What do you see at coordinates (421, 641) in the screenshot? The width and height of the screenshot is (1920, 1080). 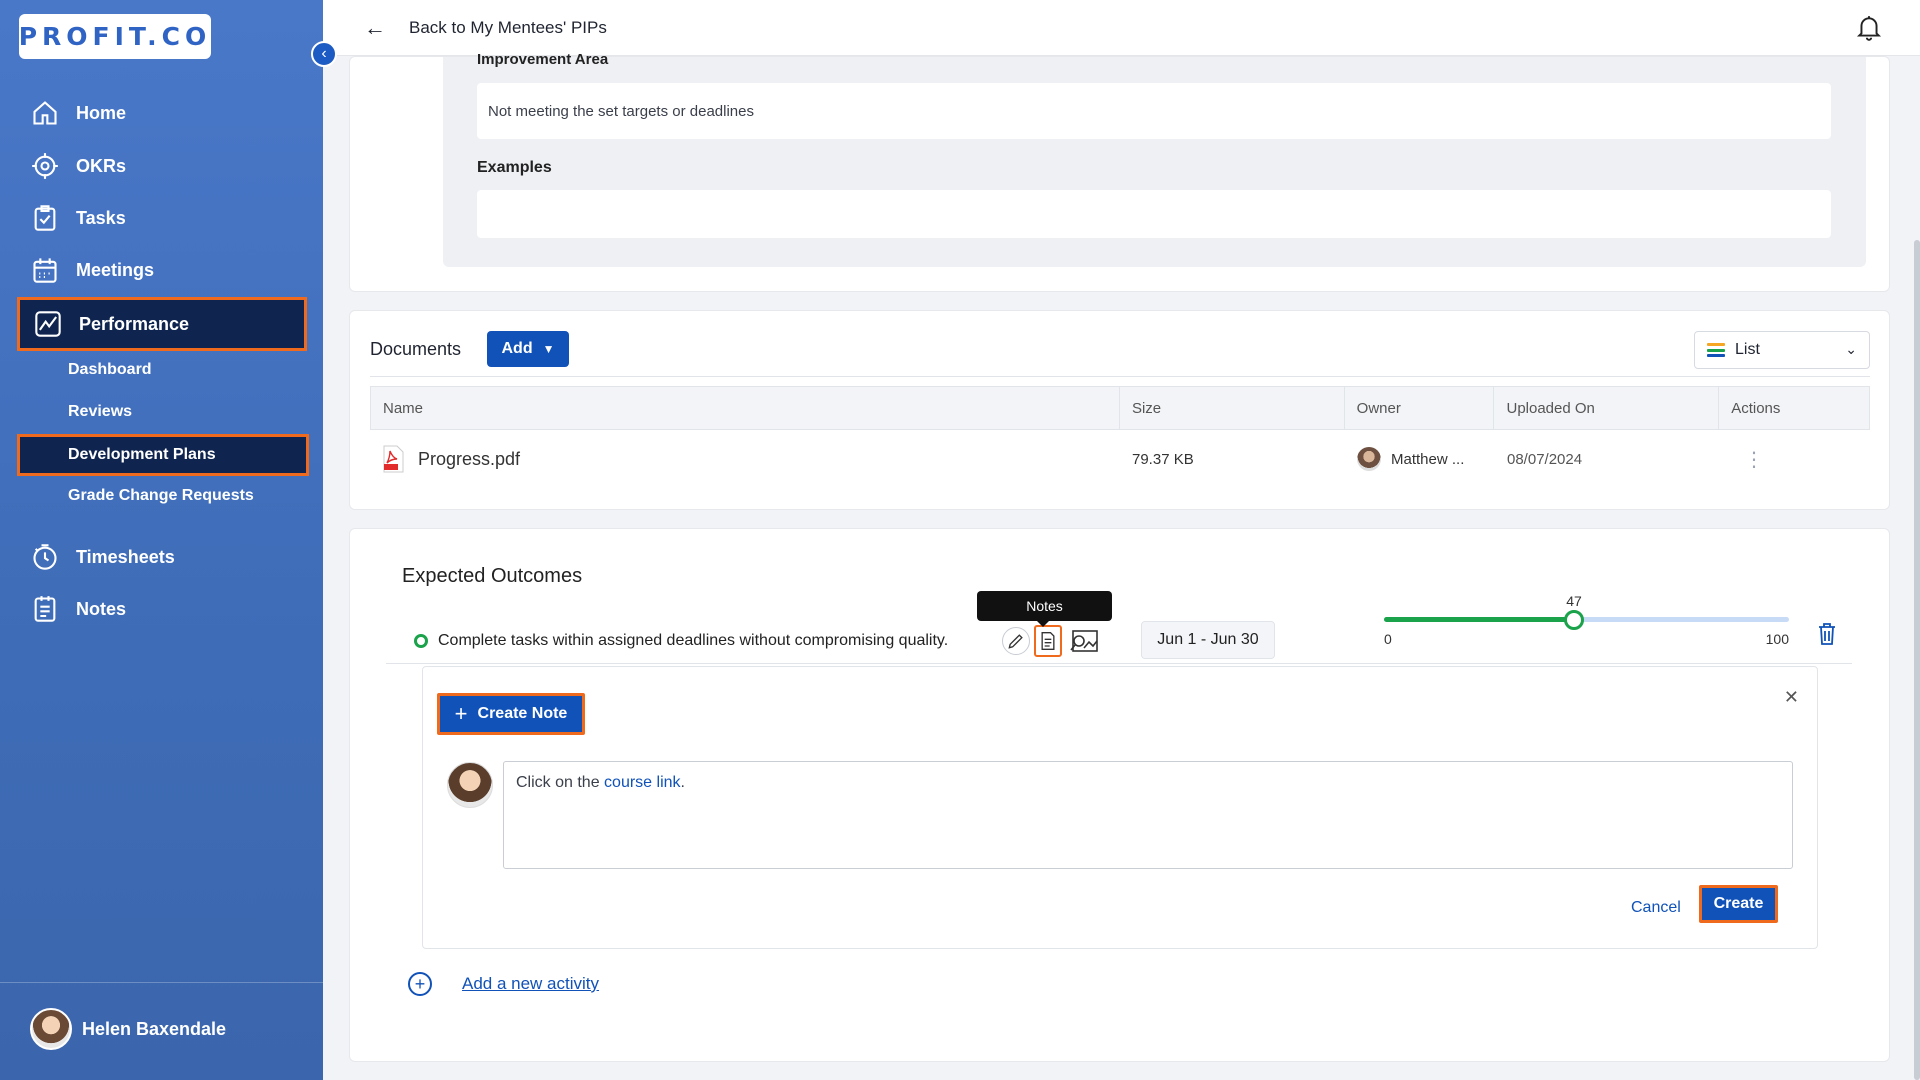 I see `status-dot-icon` at bounding box center [421, 641].